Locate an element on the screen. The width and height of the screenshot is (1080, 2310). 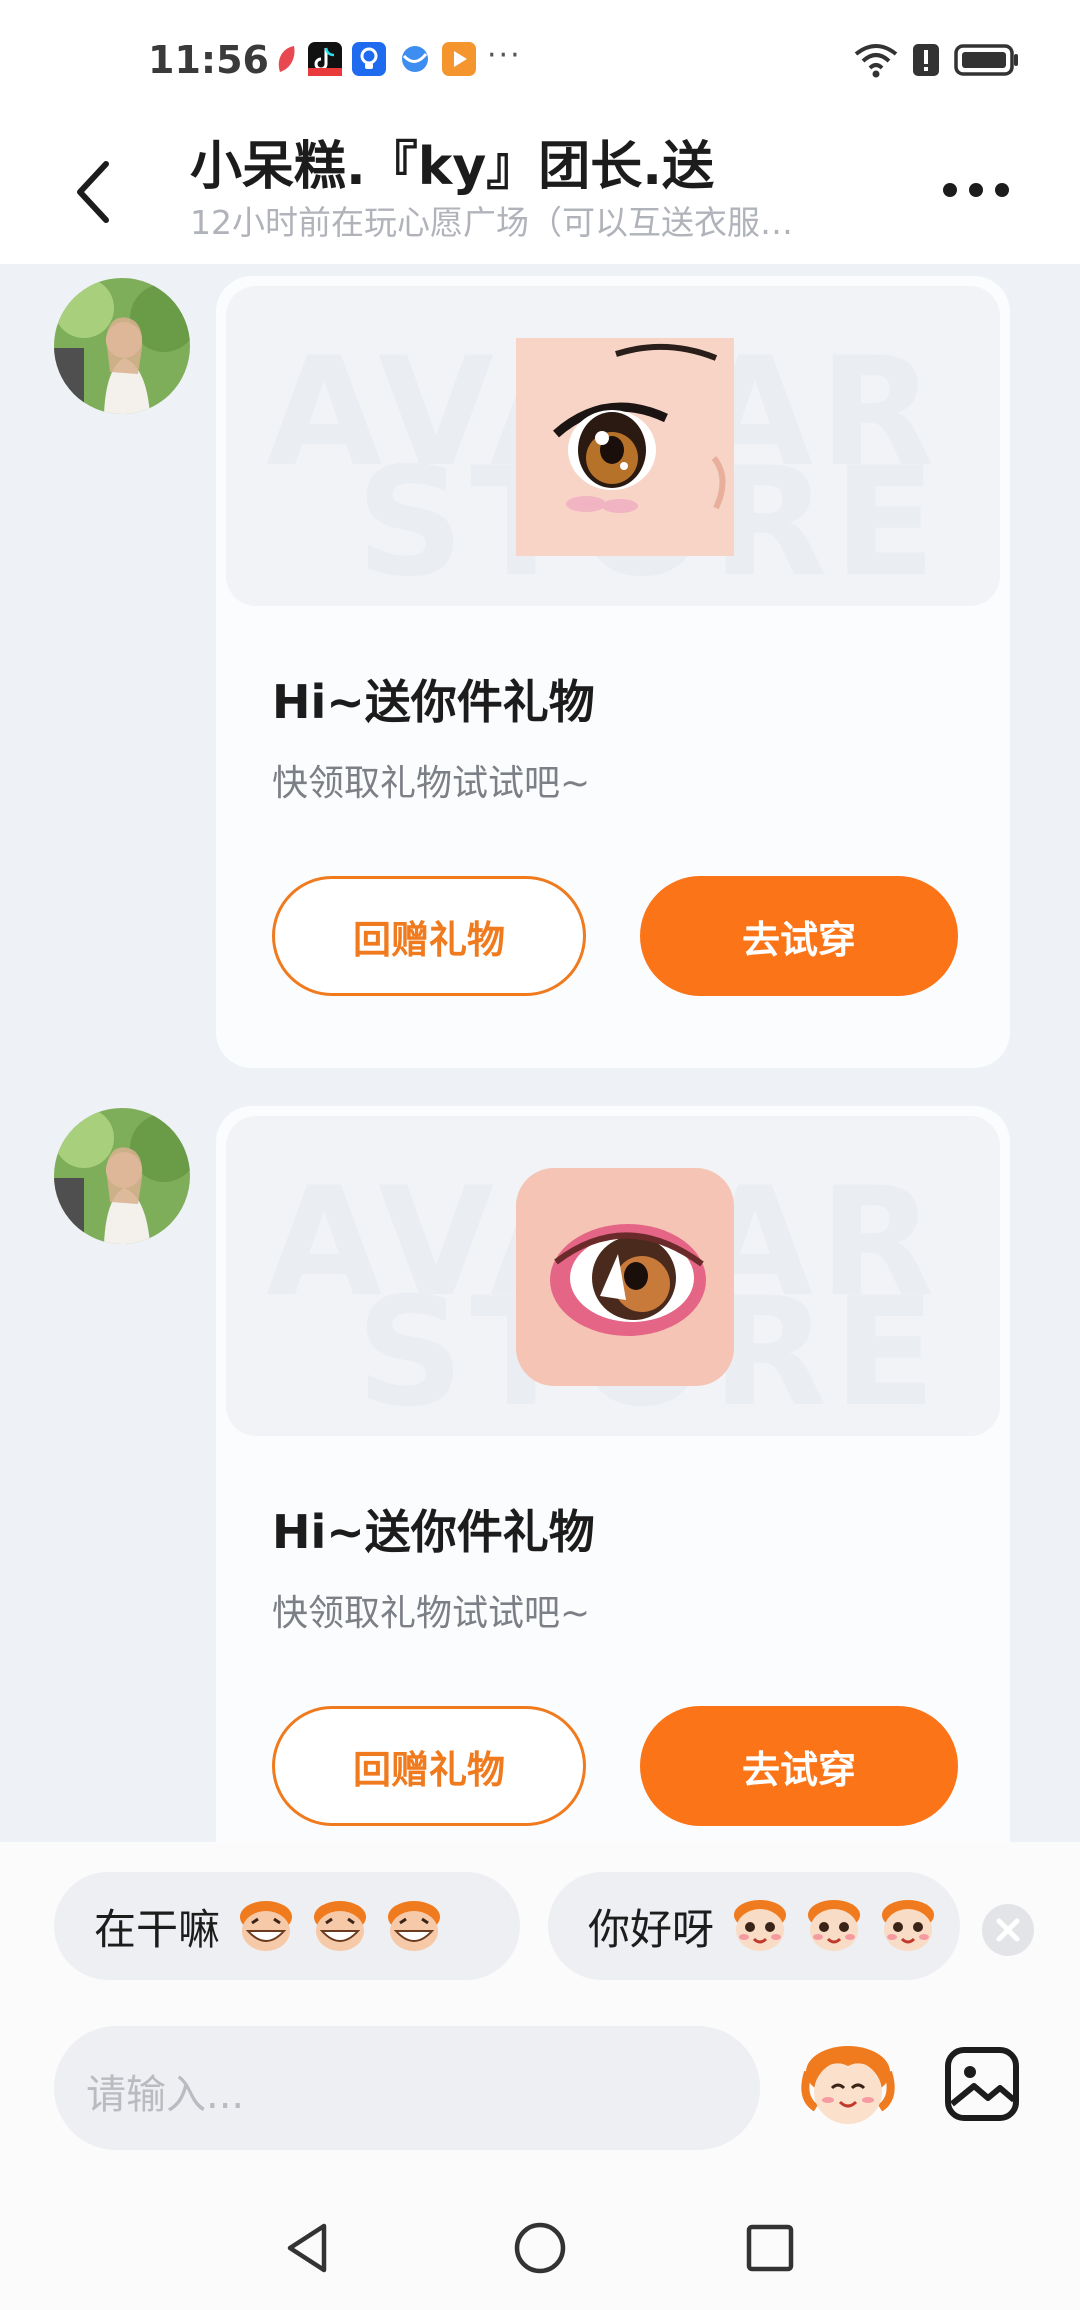
status-overflow-icon: ··· is located at coordinates (504, 55).